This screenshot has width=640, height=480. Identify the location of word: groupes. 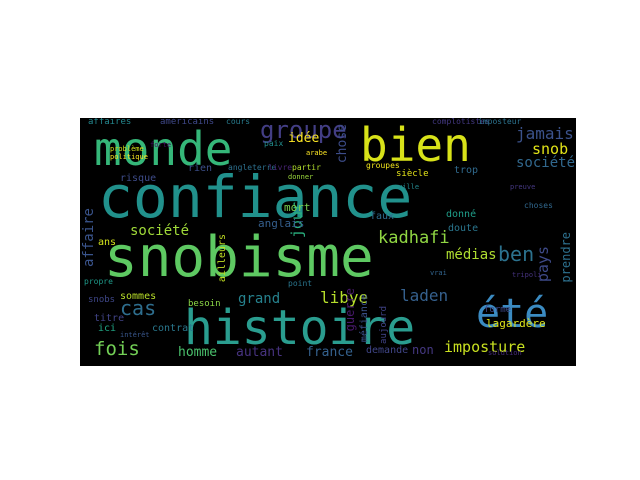
(383, 165).